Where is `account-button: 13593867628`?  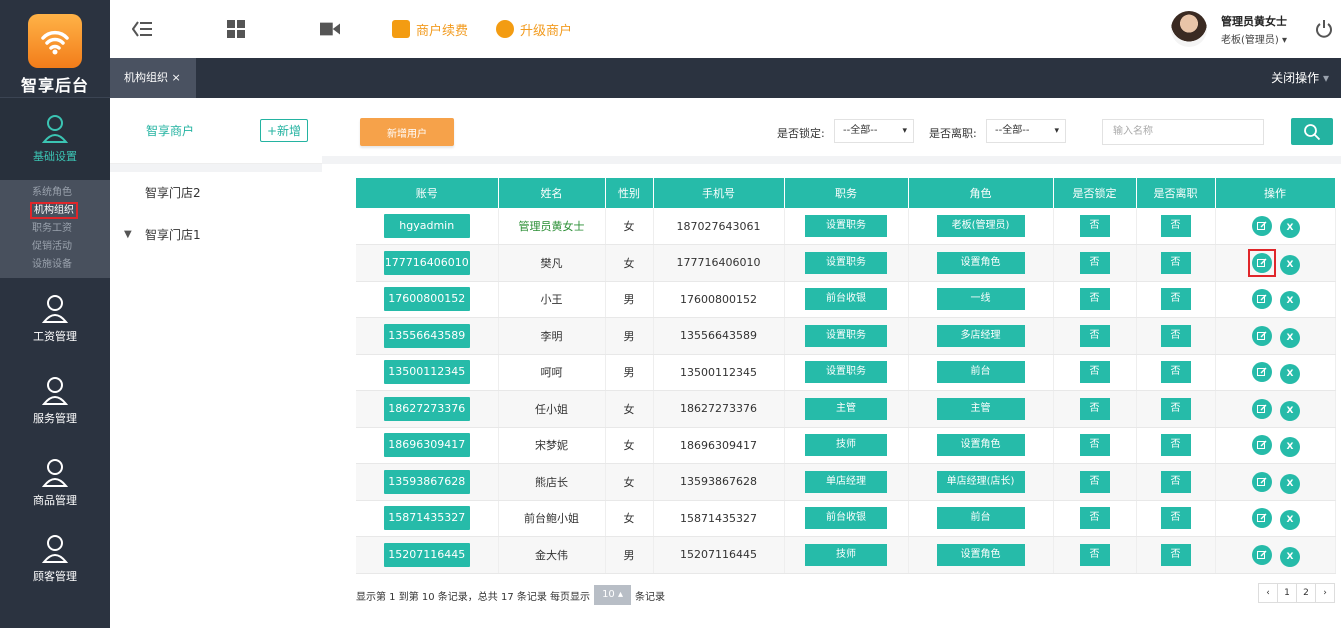 account-button: 13593867628 is located at coordinates (426, 481).